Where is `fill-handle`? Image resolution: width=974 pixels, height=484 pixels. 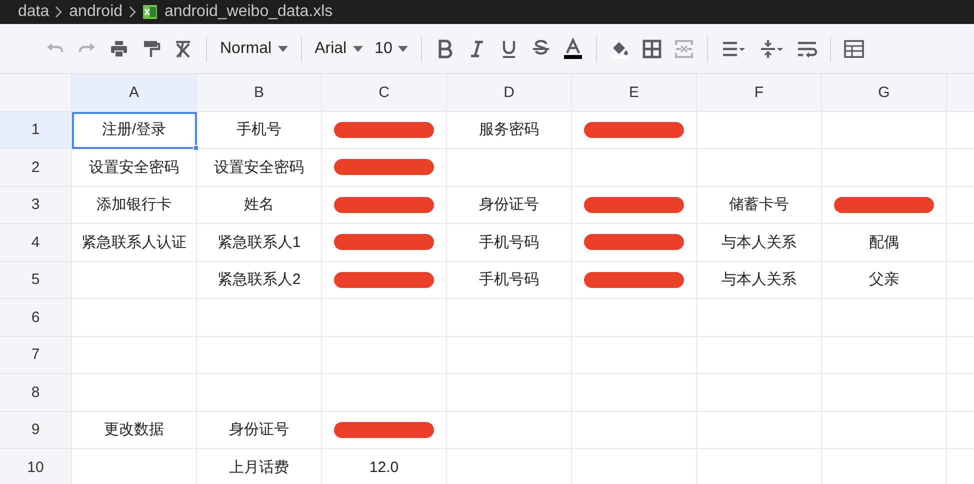
fill-handle is located at coordinates (196, 148).